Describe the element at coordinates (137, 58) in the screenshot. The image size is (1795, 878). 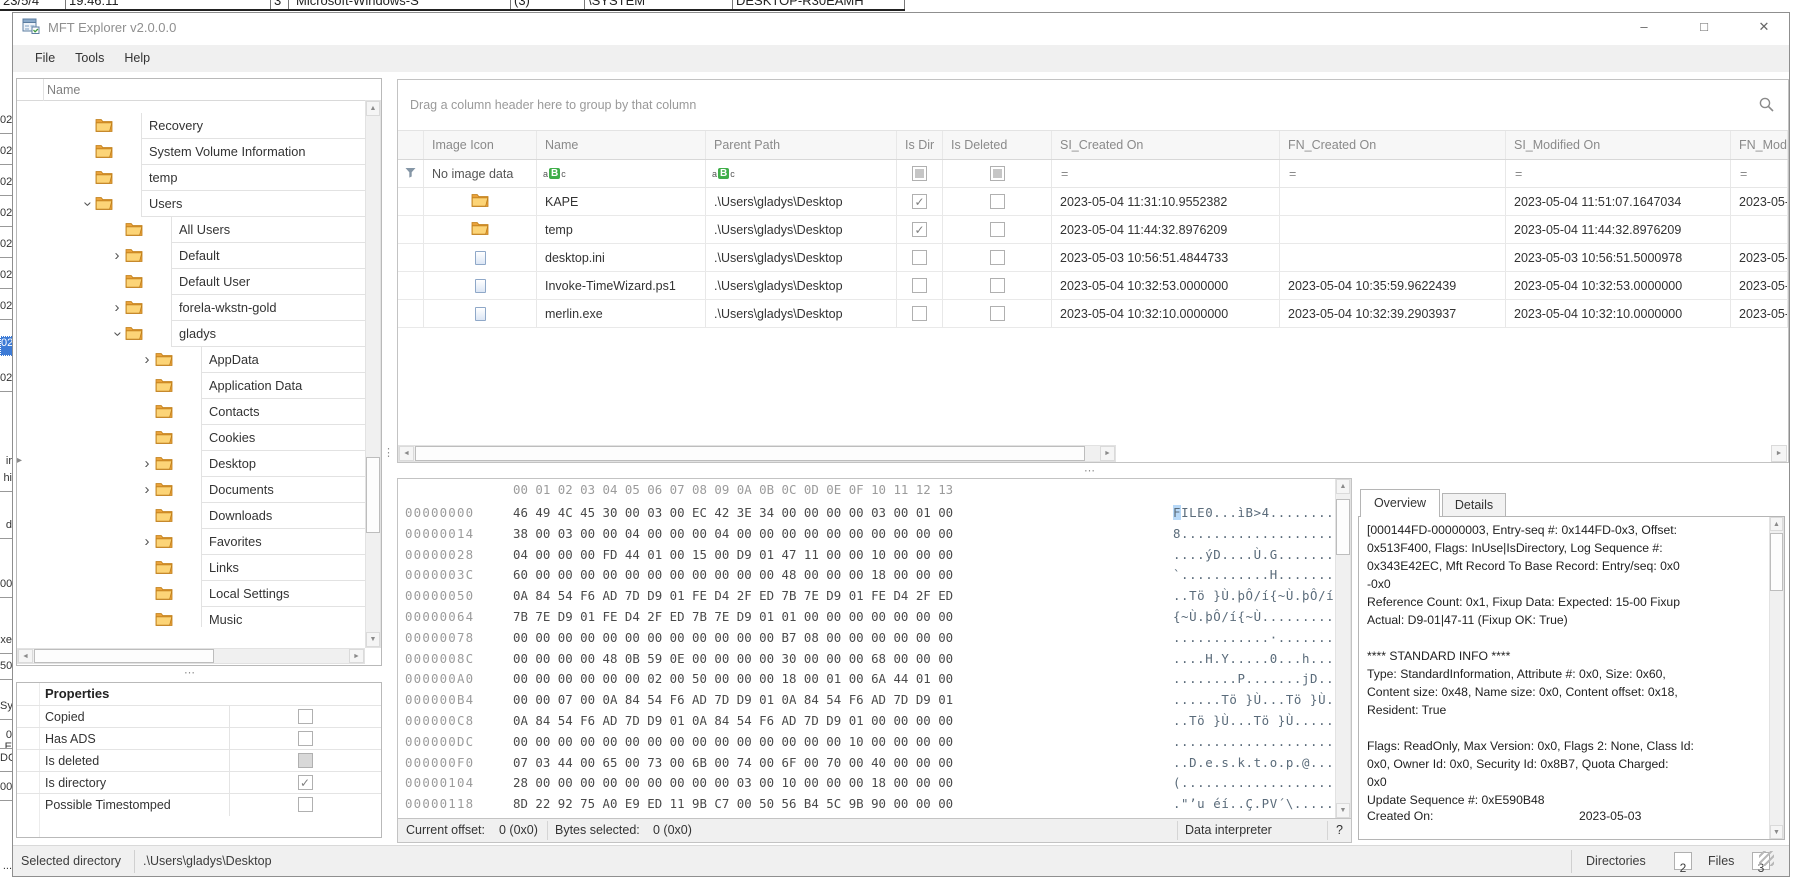
I see `menu-item-help: Help` at that location.